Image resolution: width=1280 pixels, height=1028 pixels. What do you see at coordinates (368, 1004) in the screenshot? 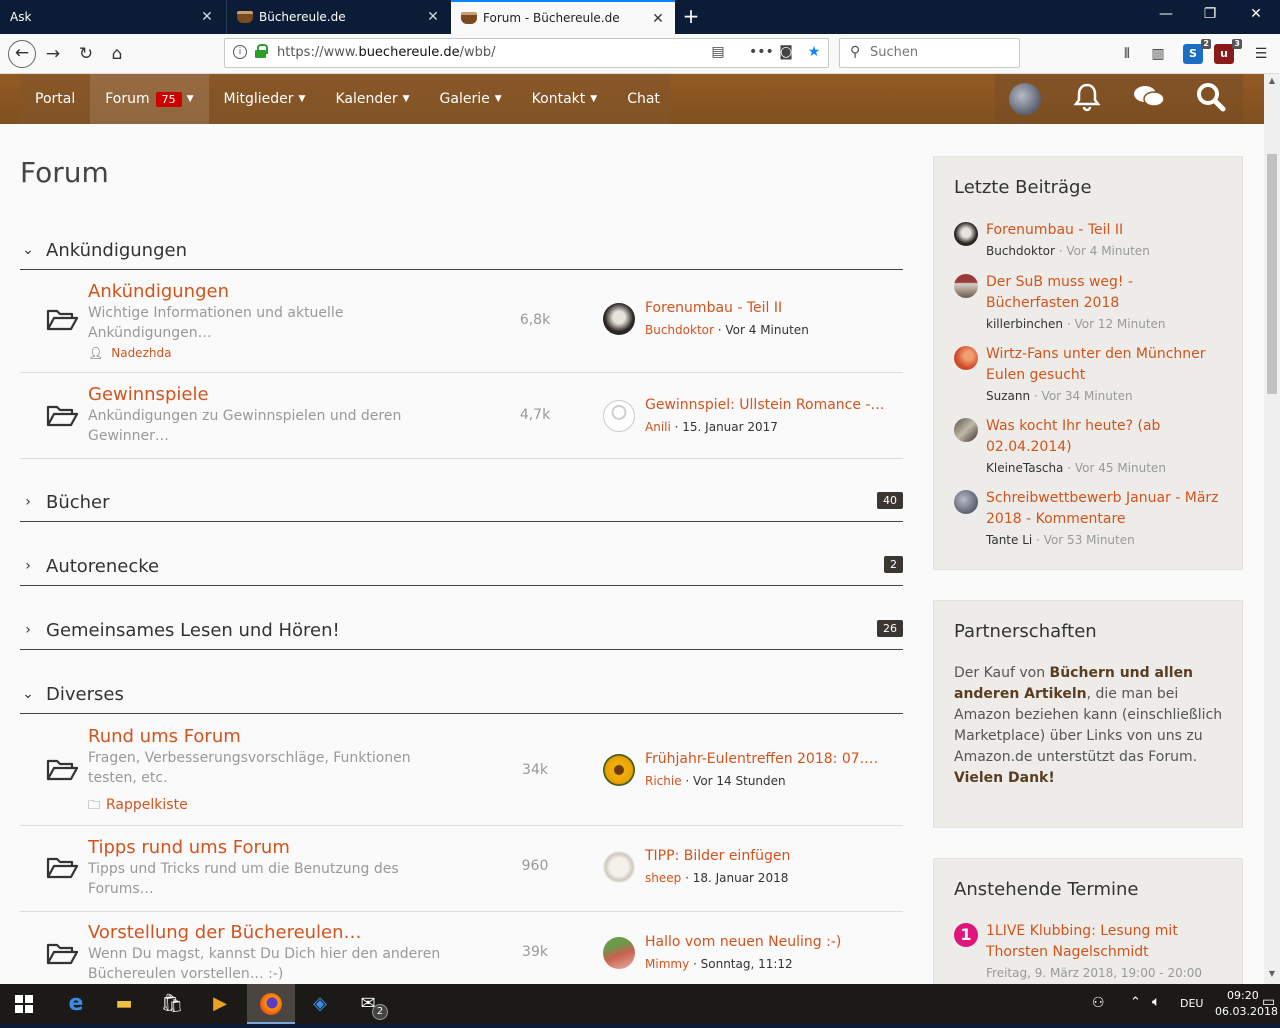
I see `mail-icon: ✉ 2` at bounding box center [368, 1004].